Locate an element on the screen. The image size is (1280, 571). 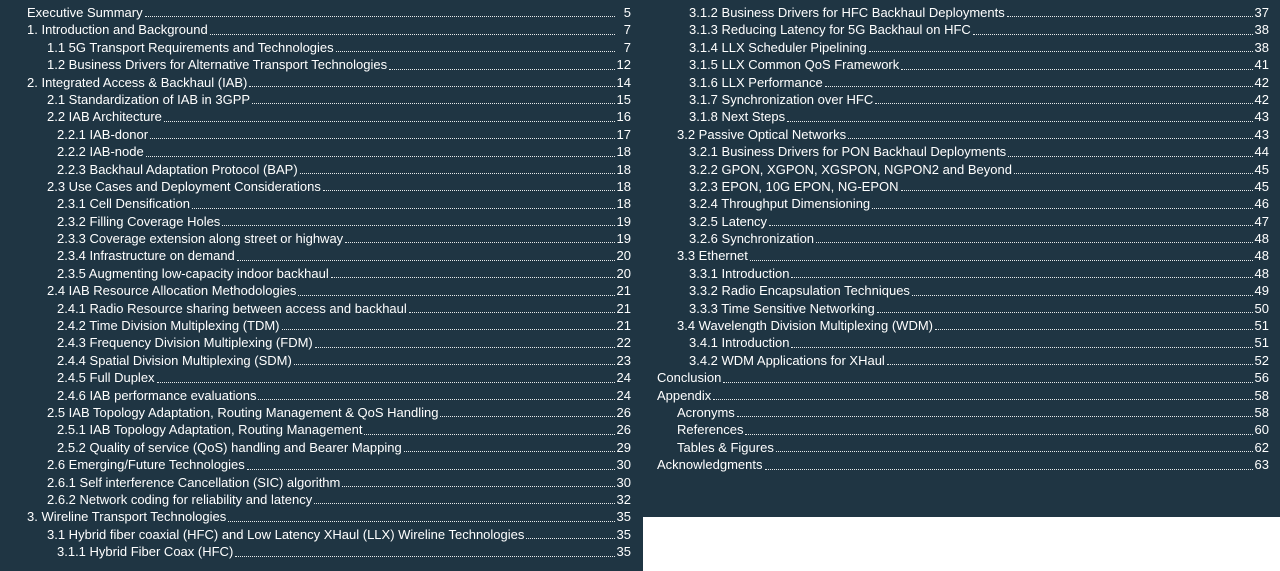
toc-entry-page-number: 7 is located at coordinates (627, 30).